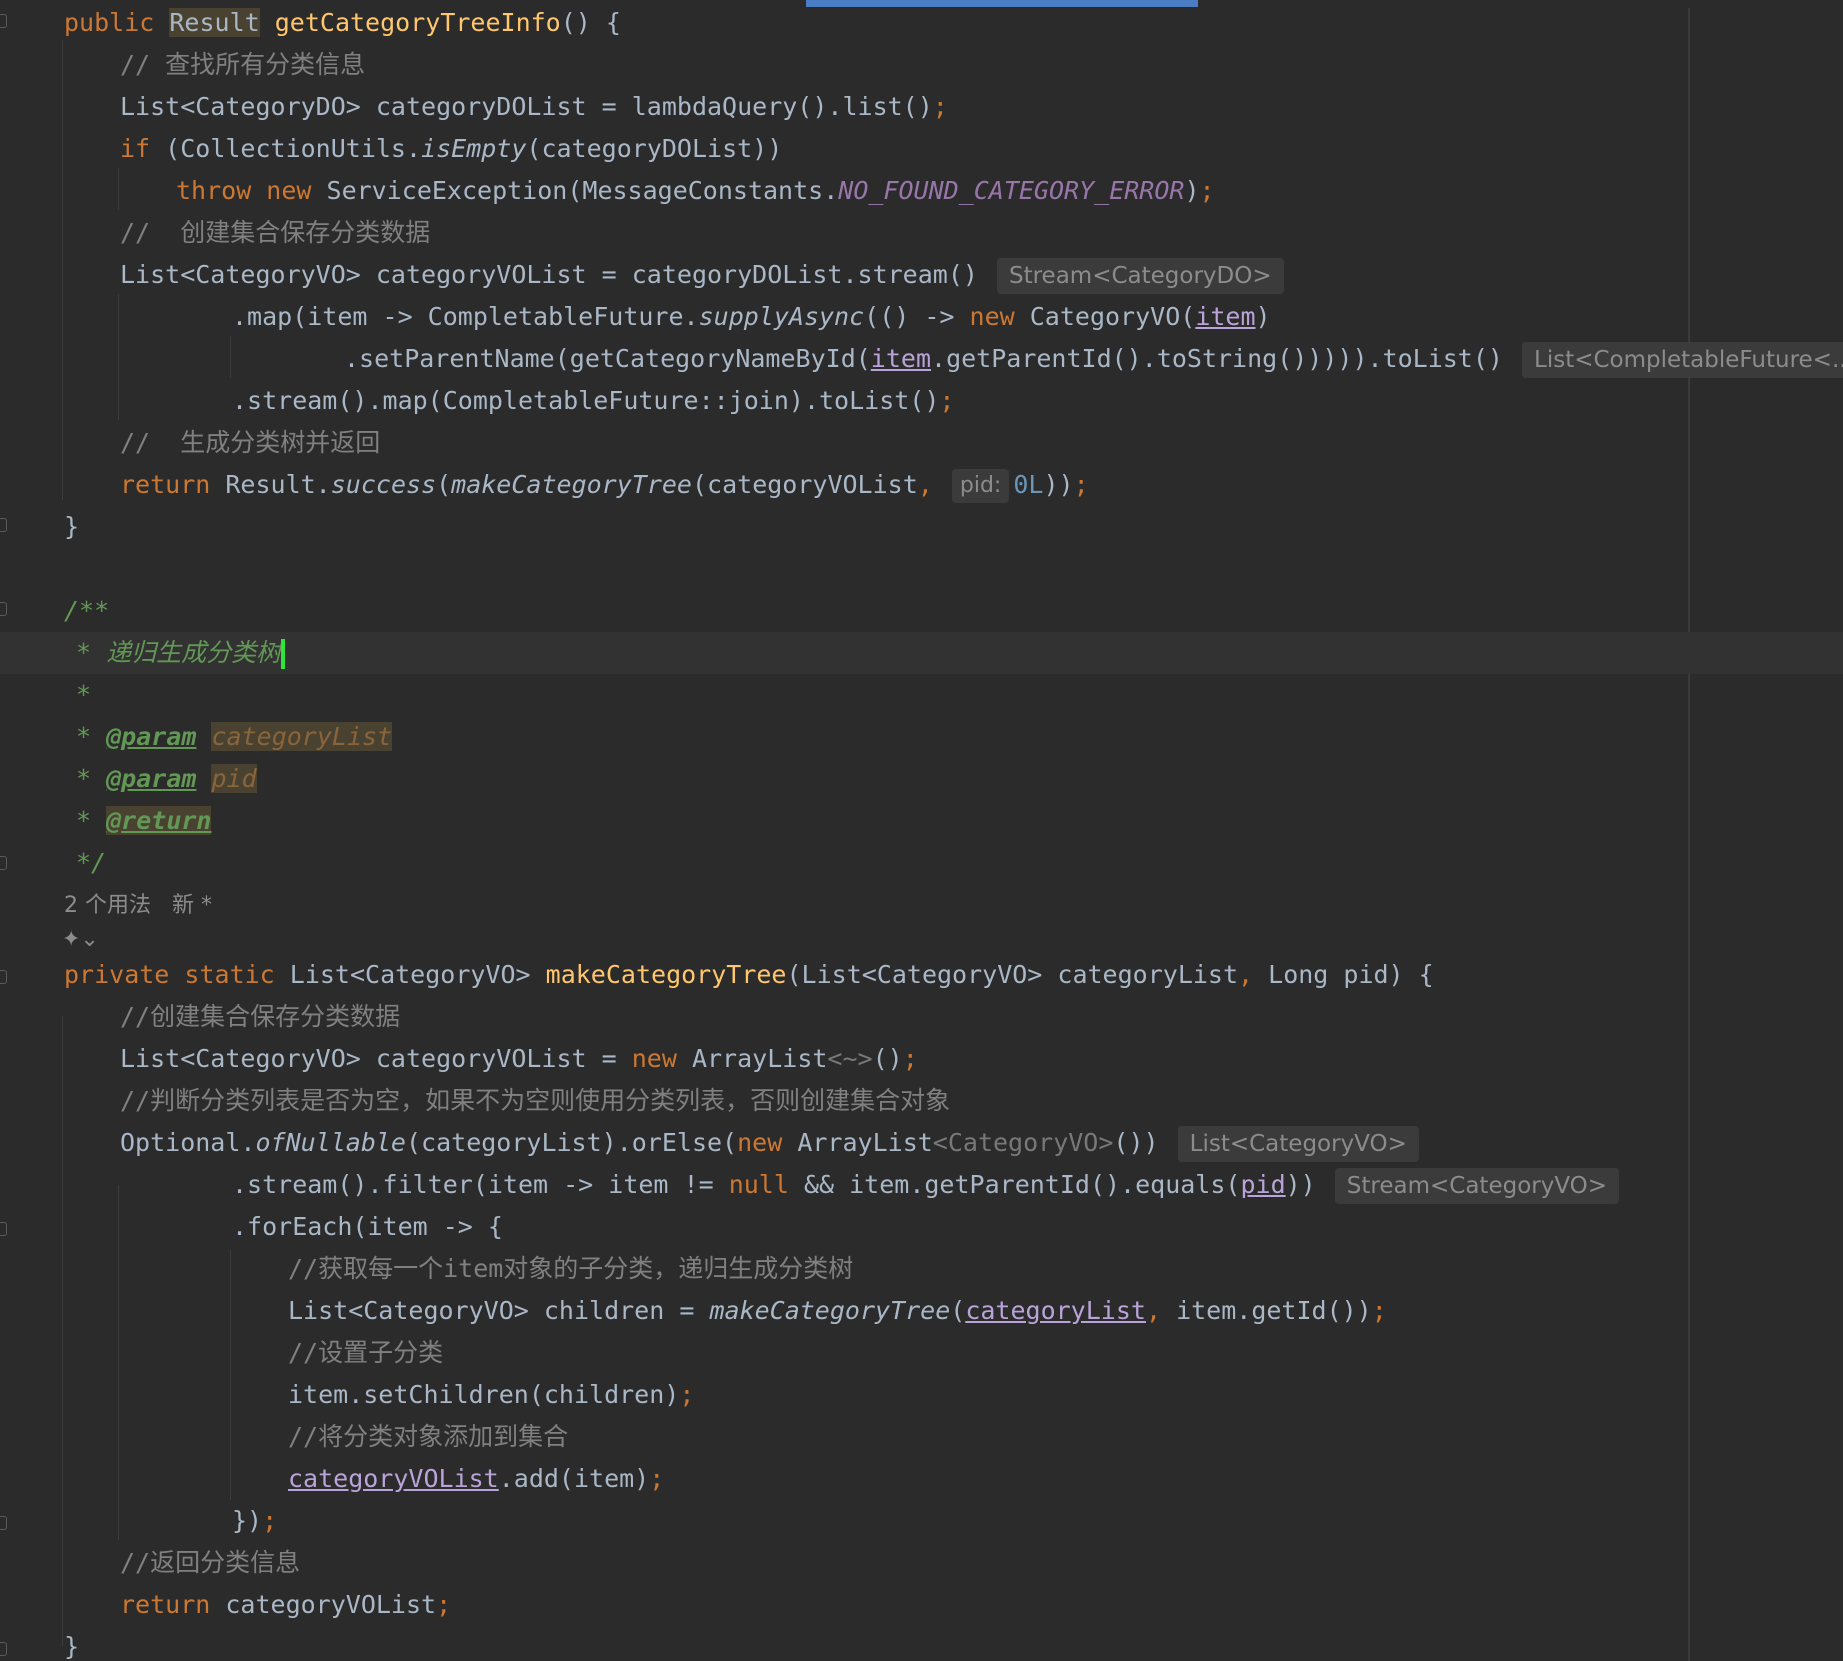 The image size is (1843, 1661). I want to click on code-line: * 递归生成分类树, so click(181, 653).